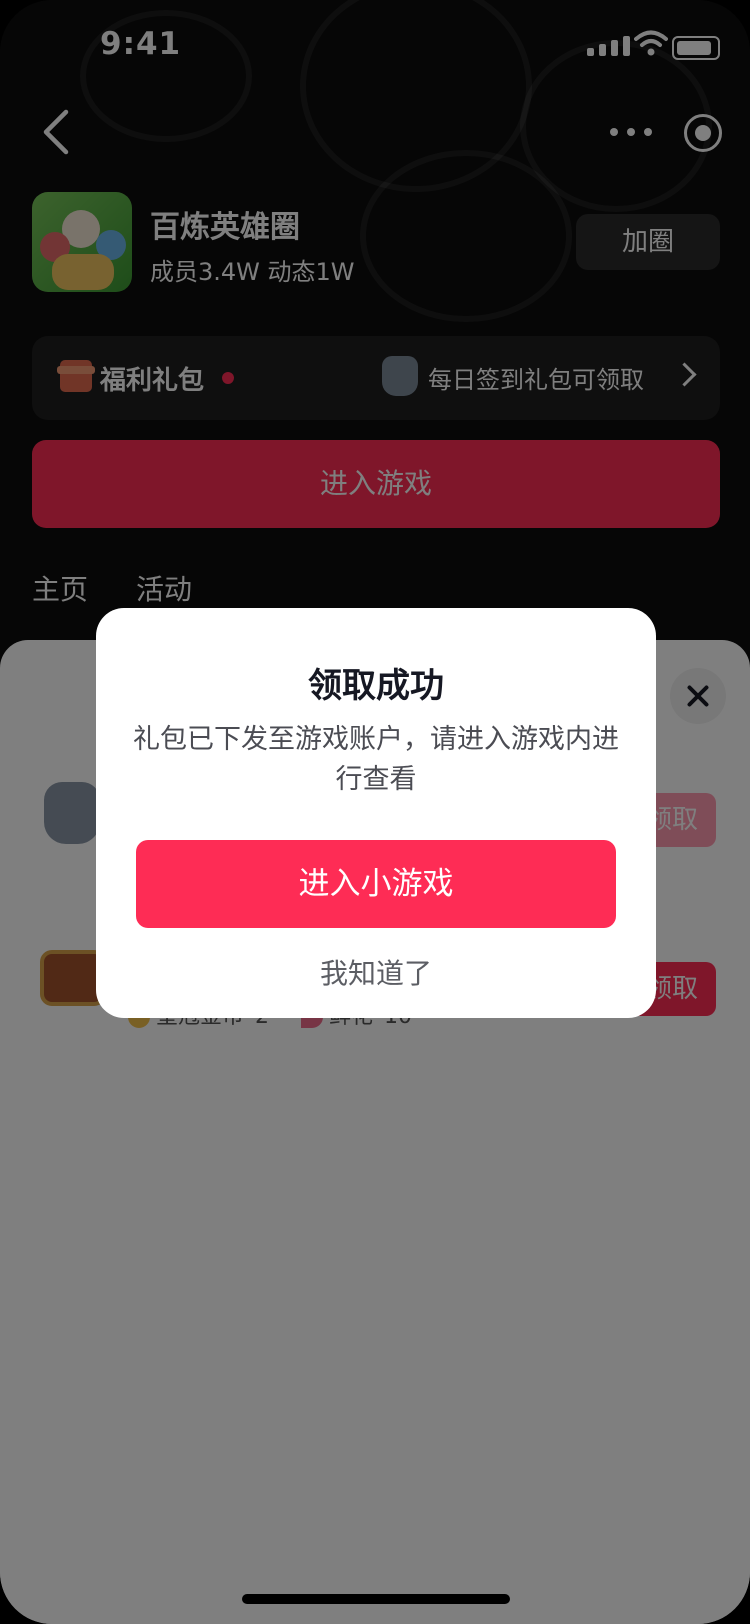 This screenshot has width=750, height=1624. I want to click on enter-mini-game-button: 进入小游戏, so click(376, 884).